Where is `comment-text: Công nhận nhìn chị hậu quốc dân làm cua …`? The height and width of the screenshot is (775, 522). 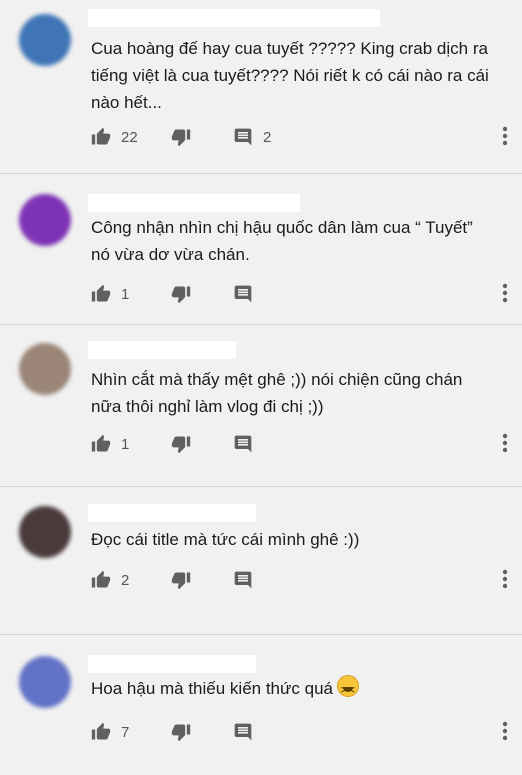 comment-text: Công nhận nhìn chị hậu quốc dân làm cua … is located at coordinates (282, 241).